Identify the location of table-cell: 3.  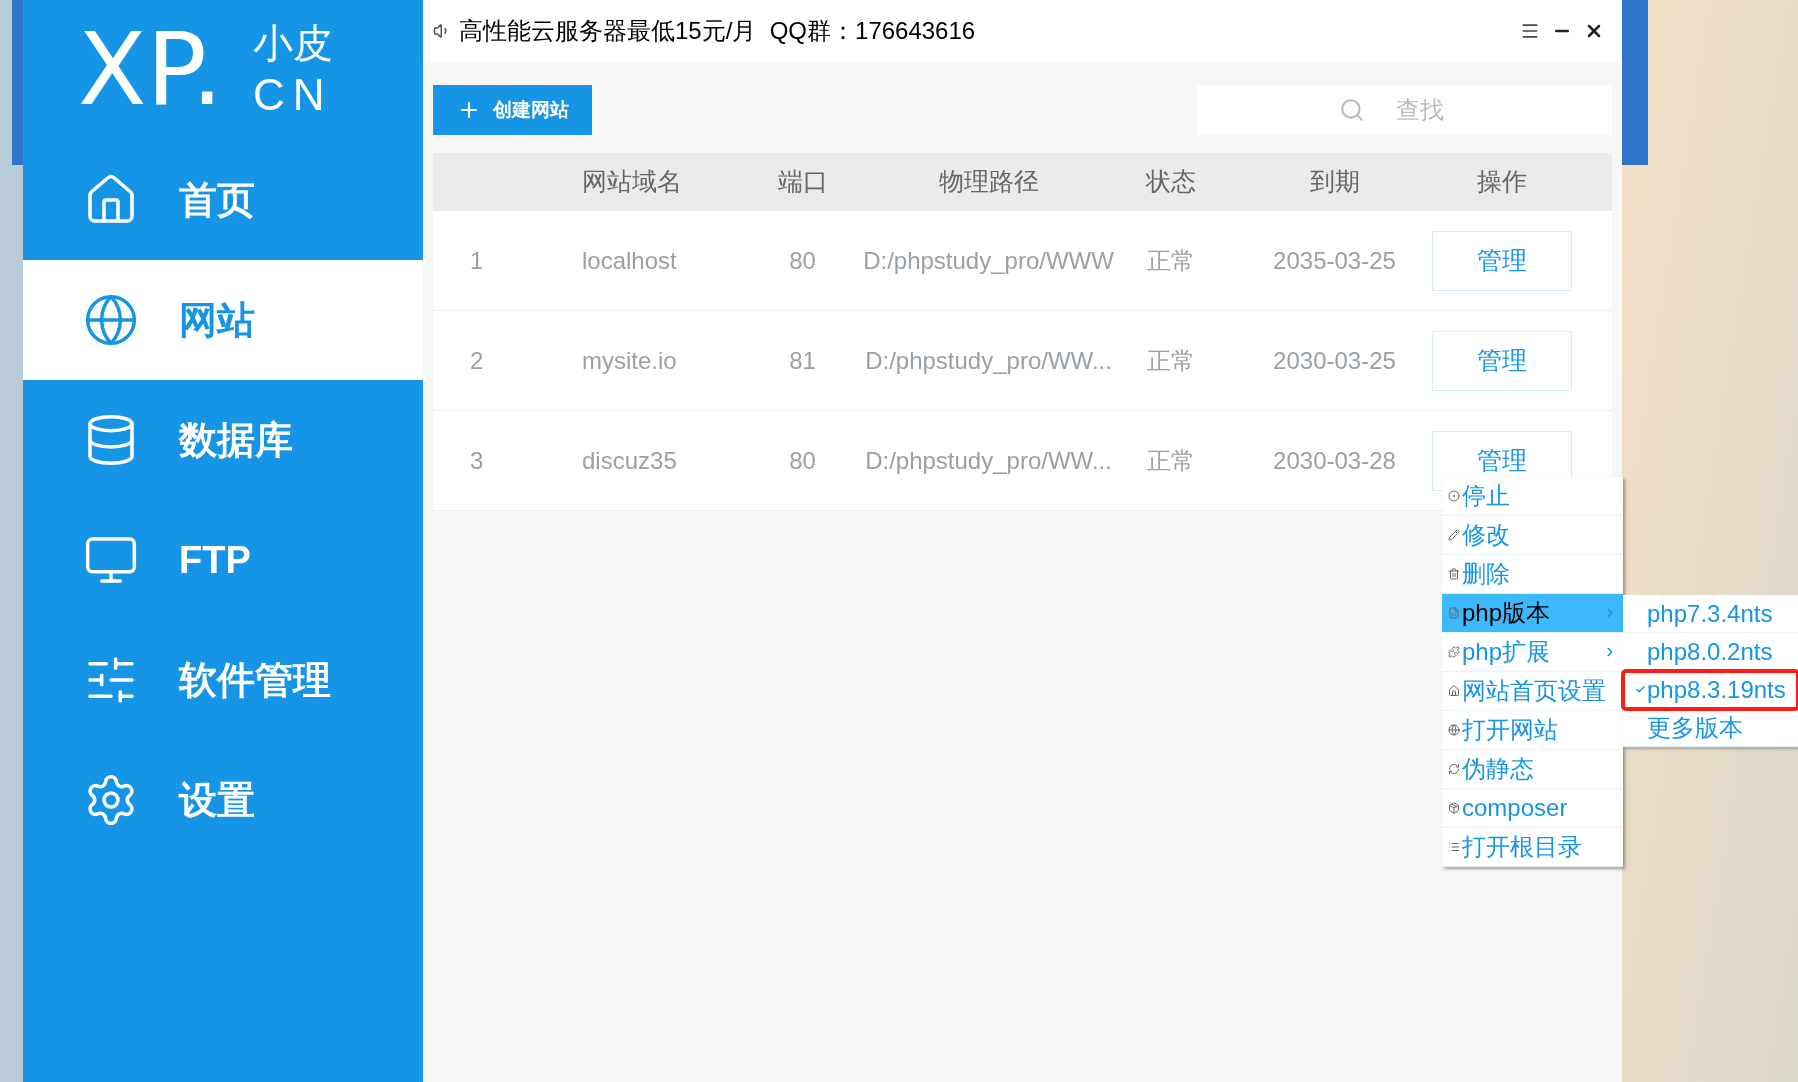
(477, 460).